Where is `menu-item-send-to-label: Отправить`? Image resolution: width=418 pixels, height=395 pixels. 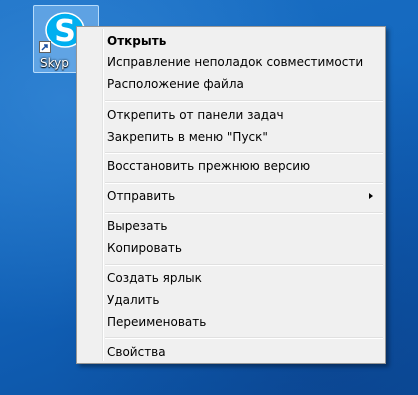 menu-item-send-to-label: Отправить is located at coordinates (141, 196).